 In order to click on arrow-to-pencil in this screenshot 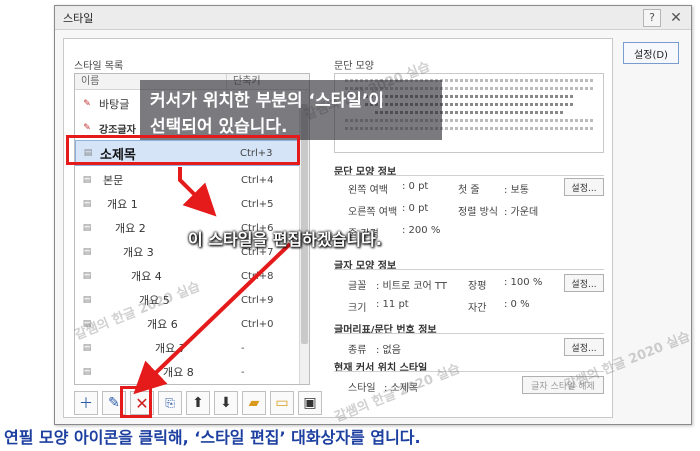, I will do `click(212, 318)`.